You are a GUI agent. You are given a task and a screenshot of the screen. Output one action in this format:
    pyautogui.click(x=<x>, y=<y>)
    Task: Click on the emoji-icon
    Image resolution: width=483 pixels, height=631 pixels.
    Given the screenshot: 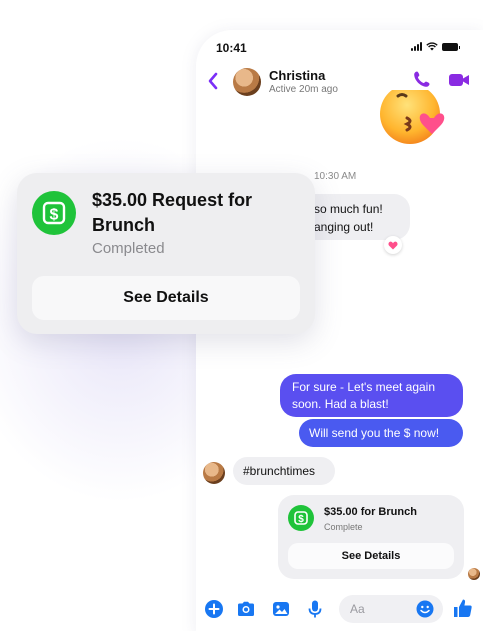 What is the action you would take?
    pyautogui.click(x=425, y=609)
    